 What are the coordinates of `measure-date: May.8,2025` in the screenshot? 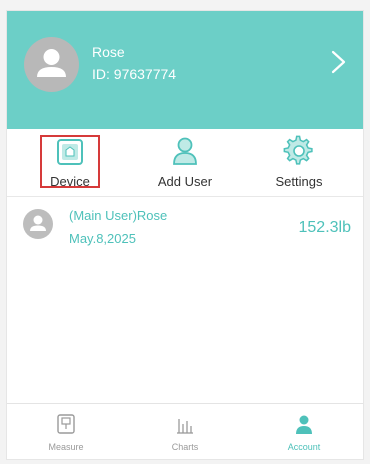 It's located at (102, 238).